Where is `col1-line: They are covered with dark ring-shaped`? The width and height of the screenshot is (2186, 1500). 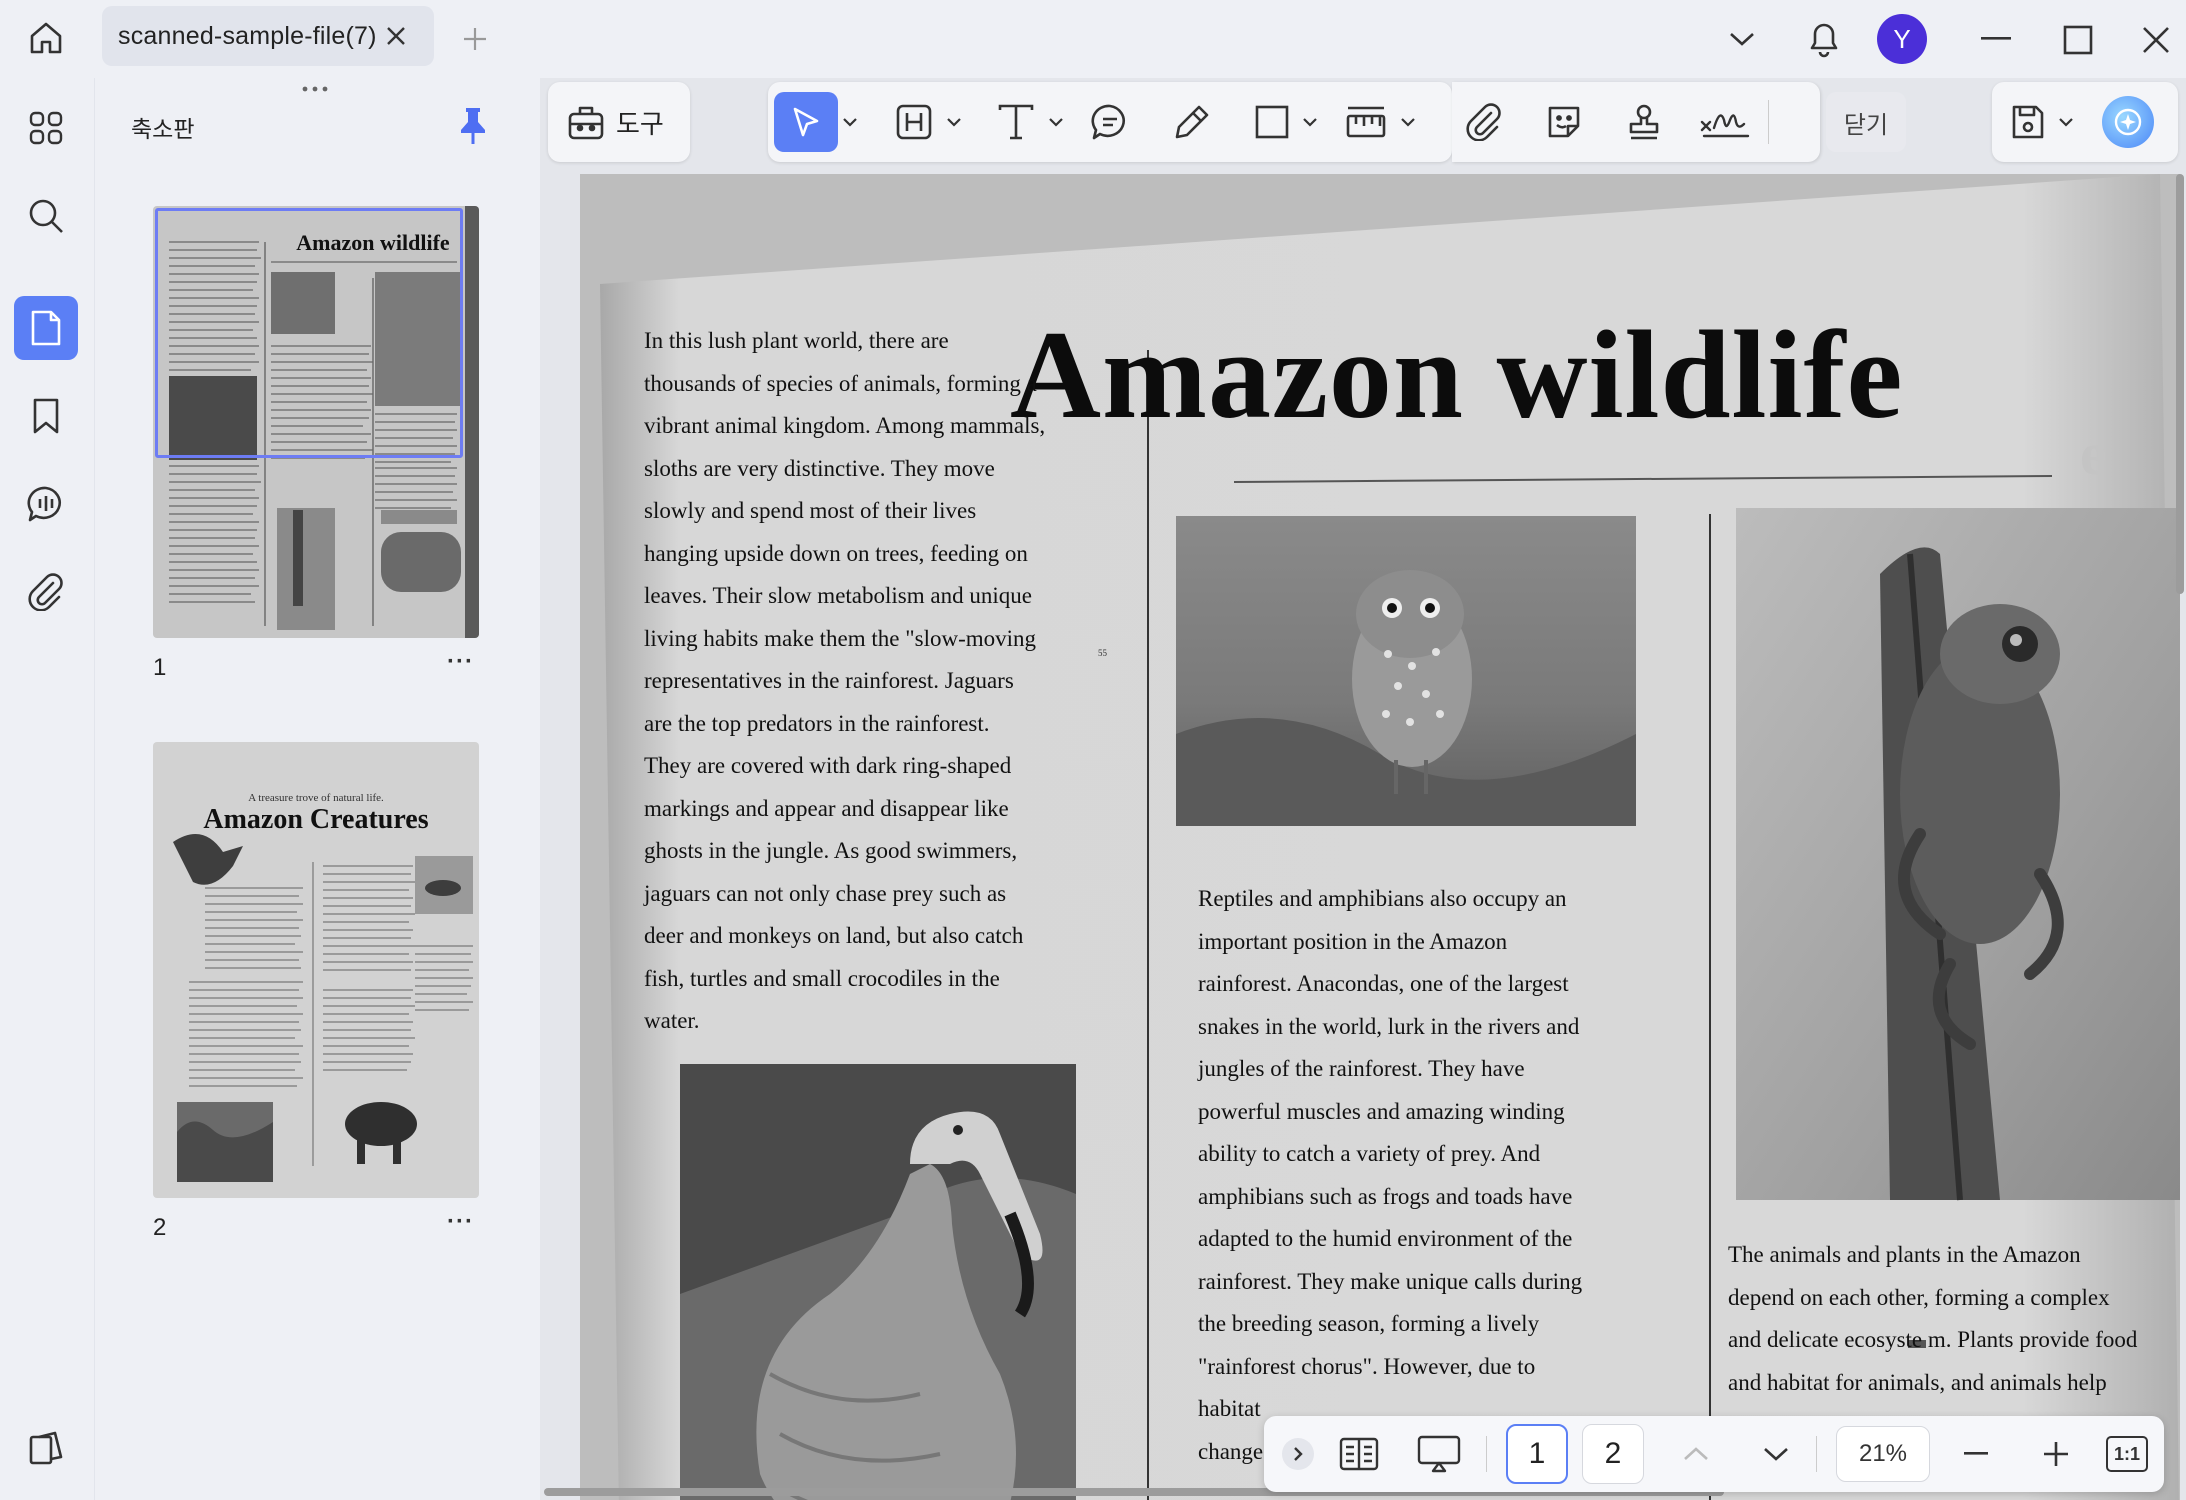
col1-line: They are covered with dark ring-shaped is located at coordinates (828, 765).